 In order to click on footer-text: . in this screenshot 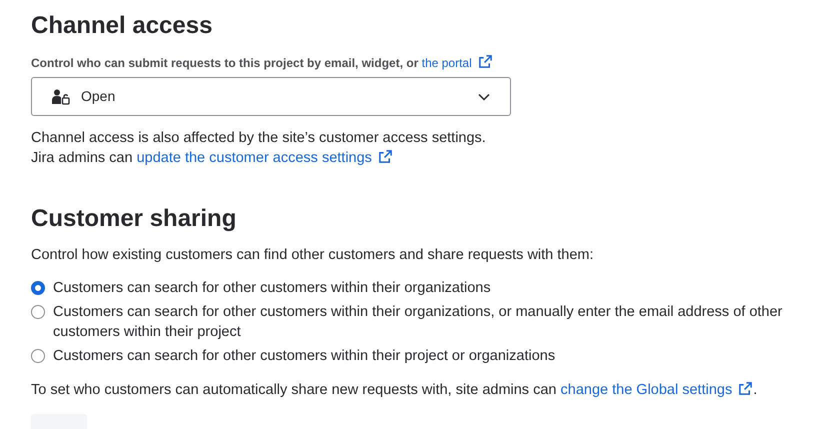, I will do `click(755, 390)`.